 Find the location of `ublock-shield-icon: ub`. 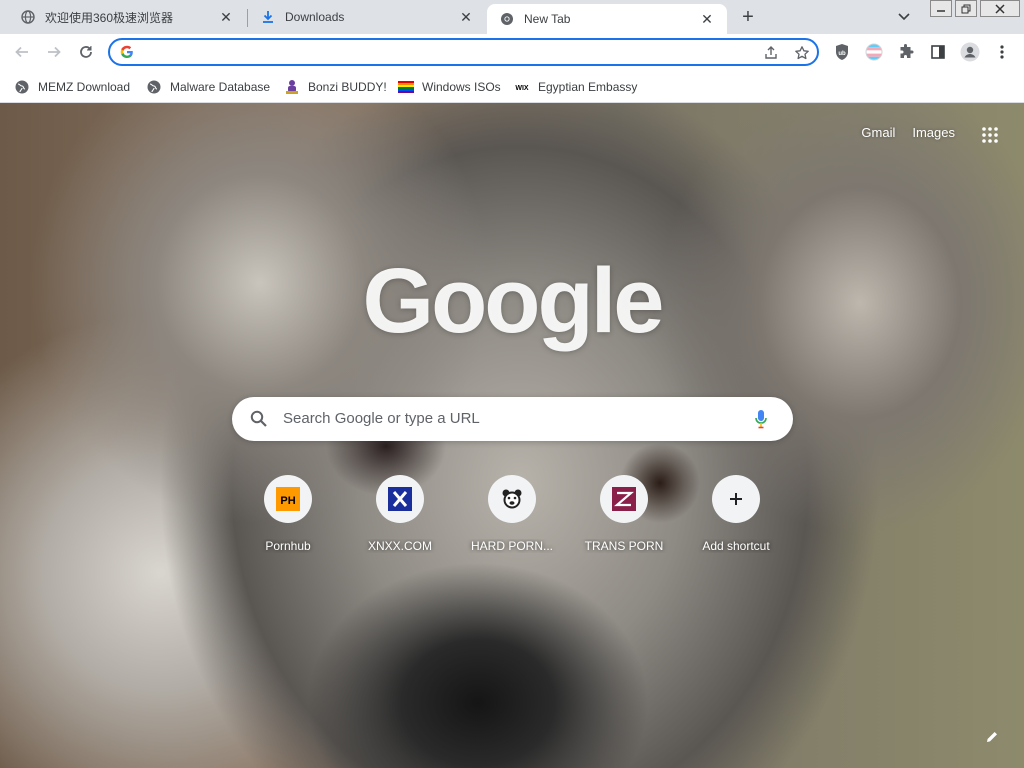

ublock-shield-icon: ub is located at coordinates (842, 52).